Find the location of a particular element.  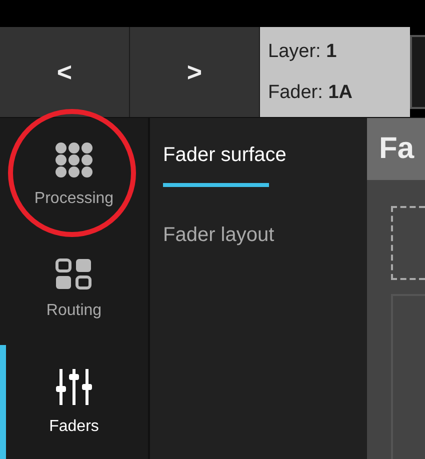

tab: Fader layout is located at coordinates (218, 235).